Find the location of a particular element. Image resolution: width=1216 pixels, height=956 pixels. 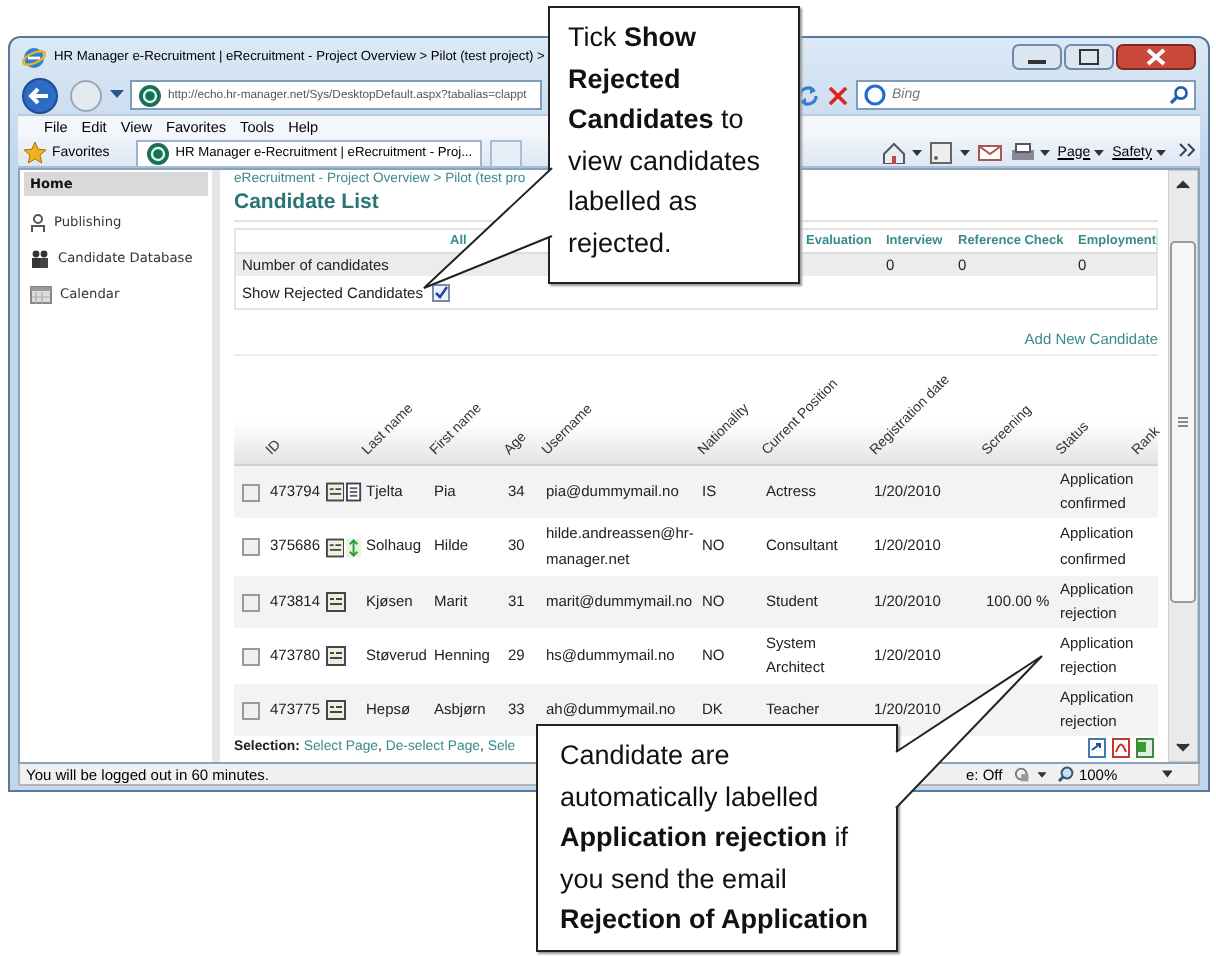

callout-text: Candidate are automatically labelled Application rejection if you send the email Rejection of Application is located at coordinates (715, 838).